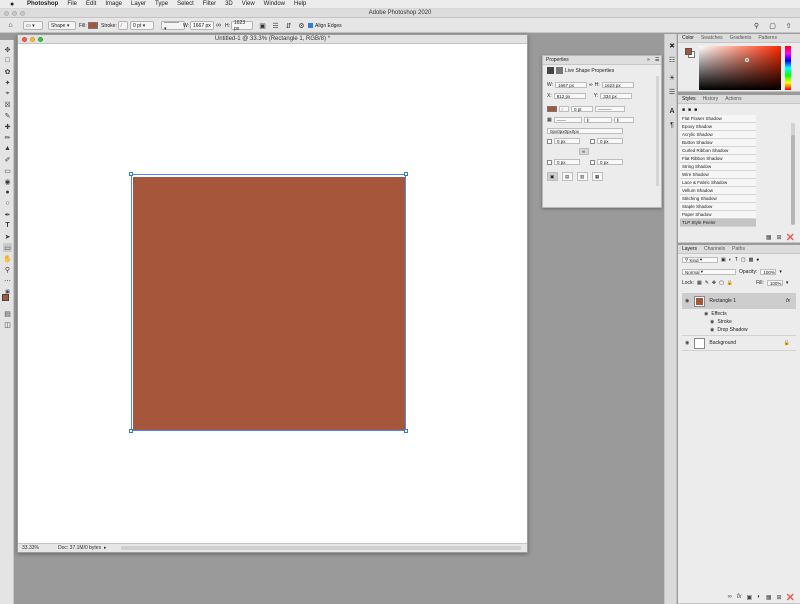 Image resolution: width=800 pixels, height=604 pixels. I want to click on blend-mode-select: Normal ▾, so click(709, 272).